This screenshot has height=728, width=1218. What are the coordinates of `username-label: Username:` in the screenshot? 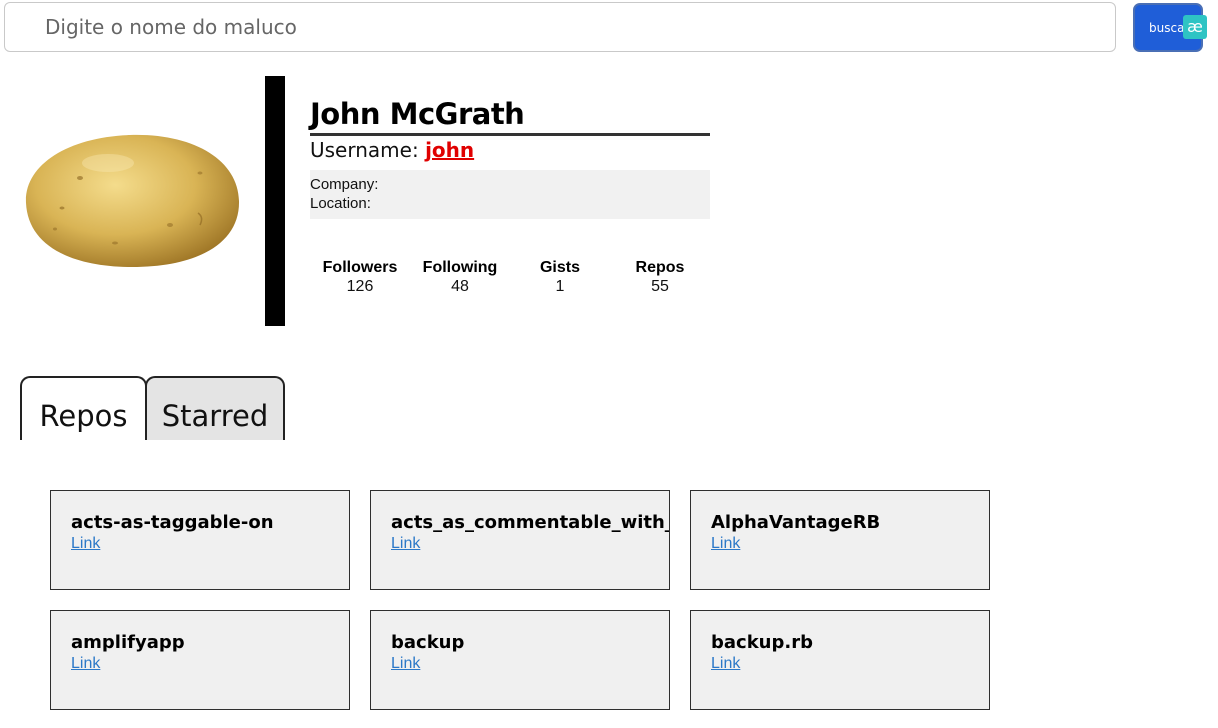 It's located at (364, 150).